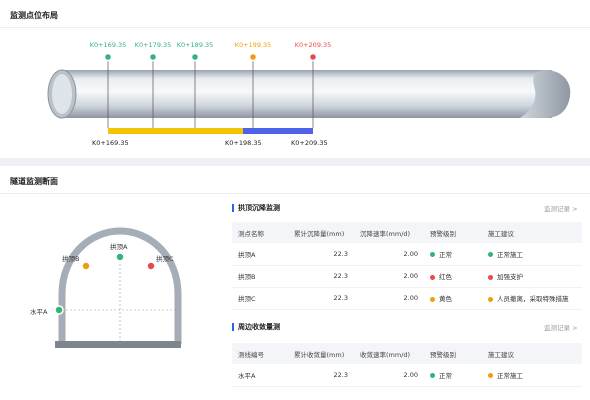 The height and width of the screenshot is (400, 590). What do you see at coordinates (39, 312) in the screenshot?
I see `label-level-a: 水平A` at bounding box center [39, 312].